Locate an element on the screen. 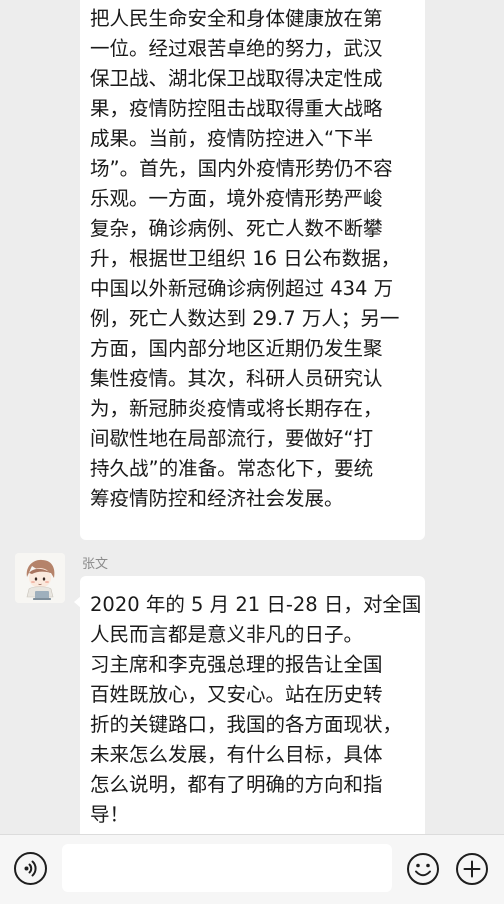  message-text-line: 为，新冠肺炎疫情或将长期存在， is located at coordinates (236, 408).